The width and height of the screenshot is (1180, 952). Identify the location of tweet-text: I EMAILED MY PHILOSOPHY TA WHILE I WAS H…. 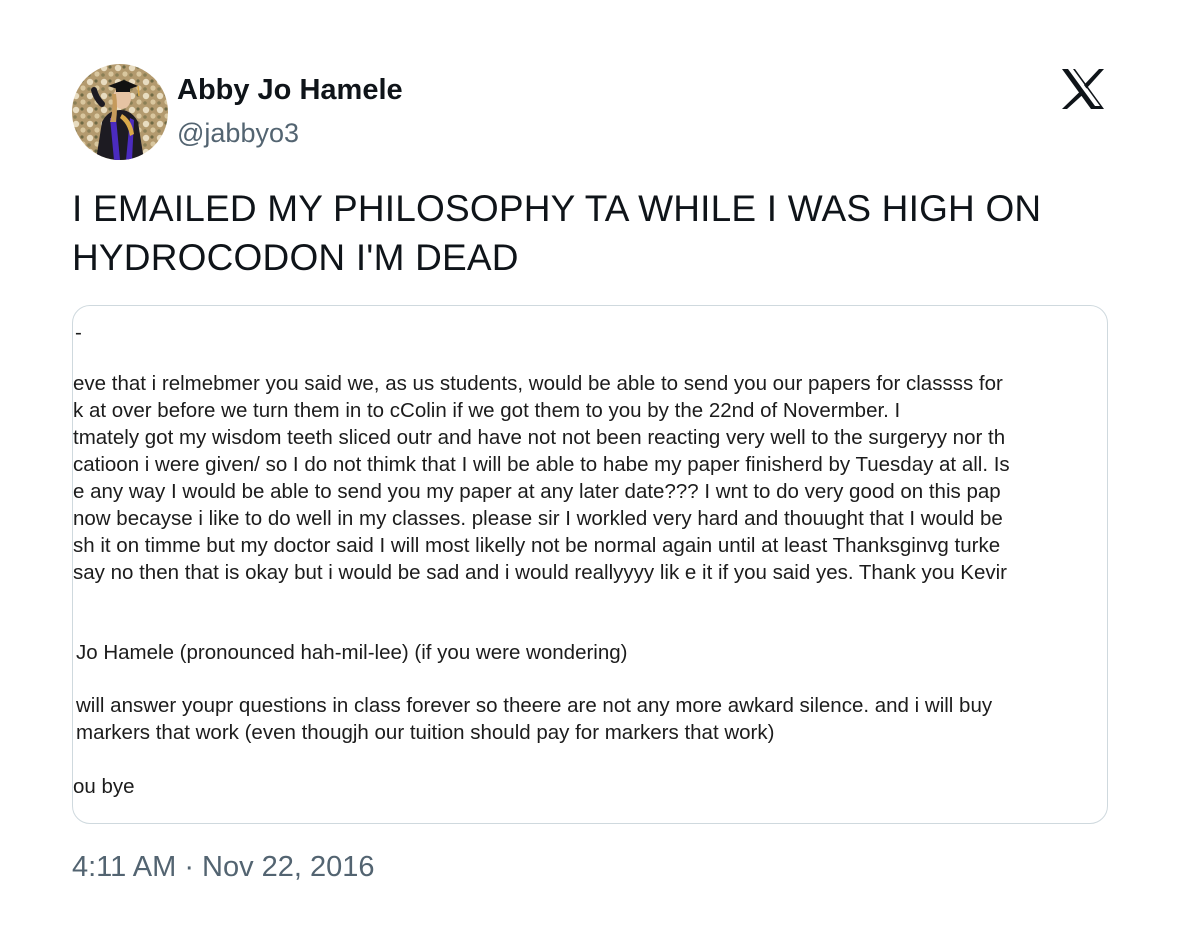
(557, 233).